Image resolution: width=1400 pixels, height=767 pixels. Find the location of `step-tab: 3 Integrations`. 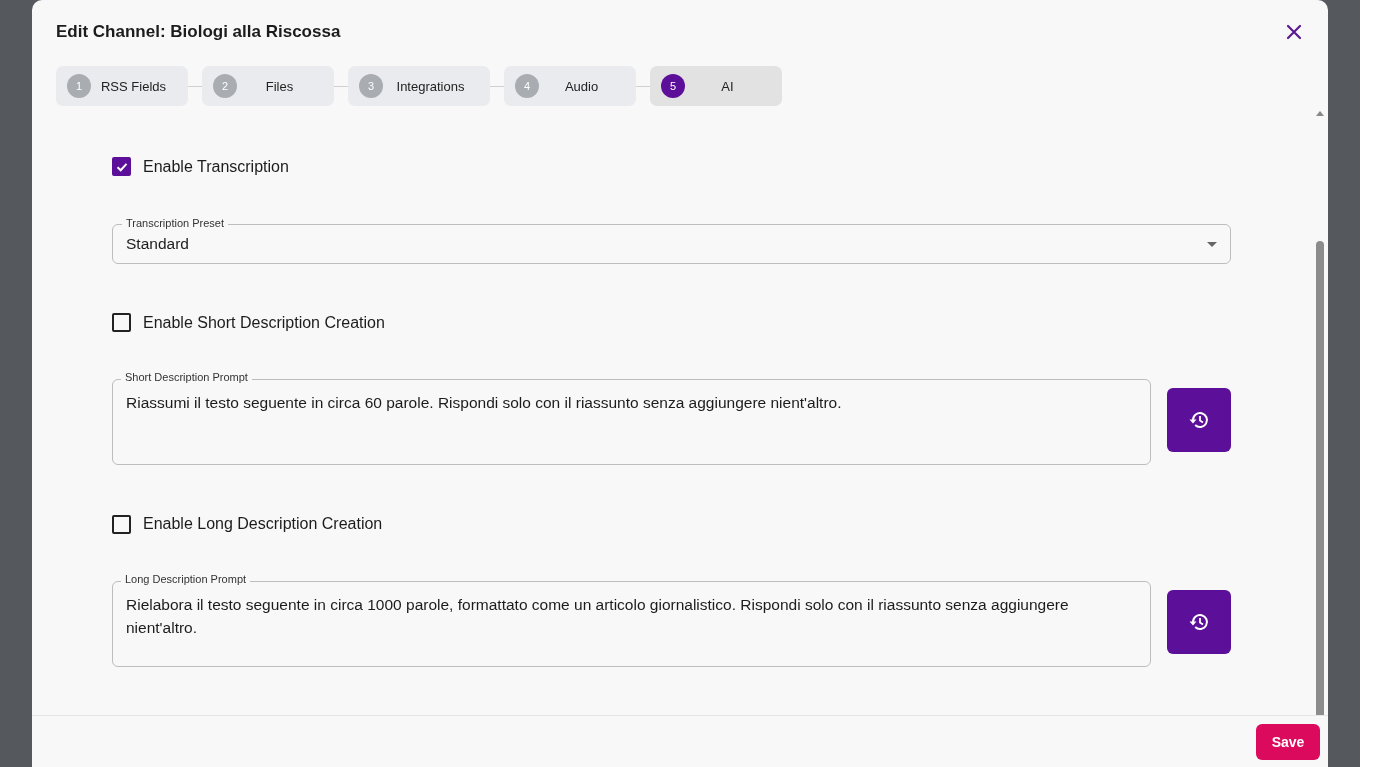

step-tab: 3 Integrations is located at coordinates (419, 86).